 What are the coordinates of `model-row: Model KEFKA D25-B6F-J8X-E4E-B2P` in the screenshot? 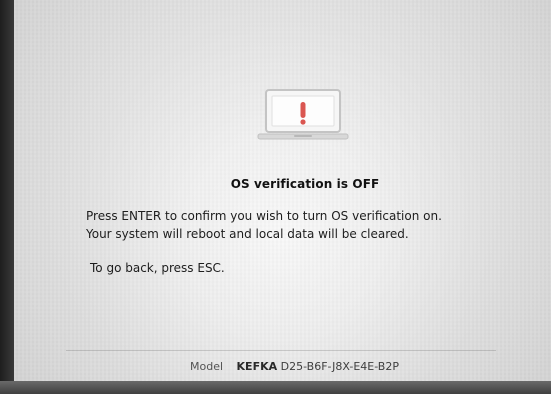 It's located at (294, 366).